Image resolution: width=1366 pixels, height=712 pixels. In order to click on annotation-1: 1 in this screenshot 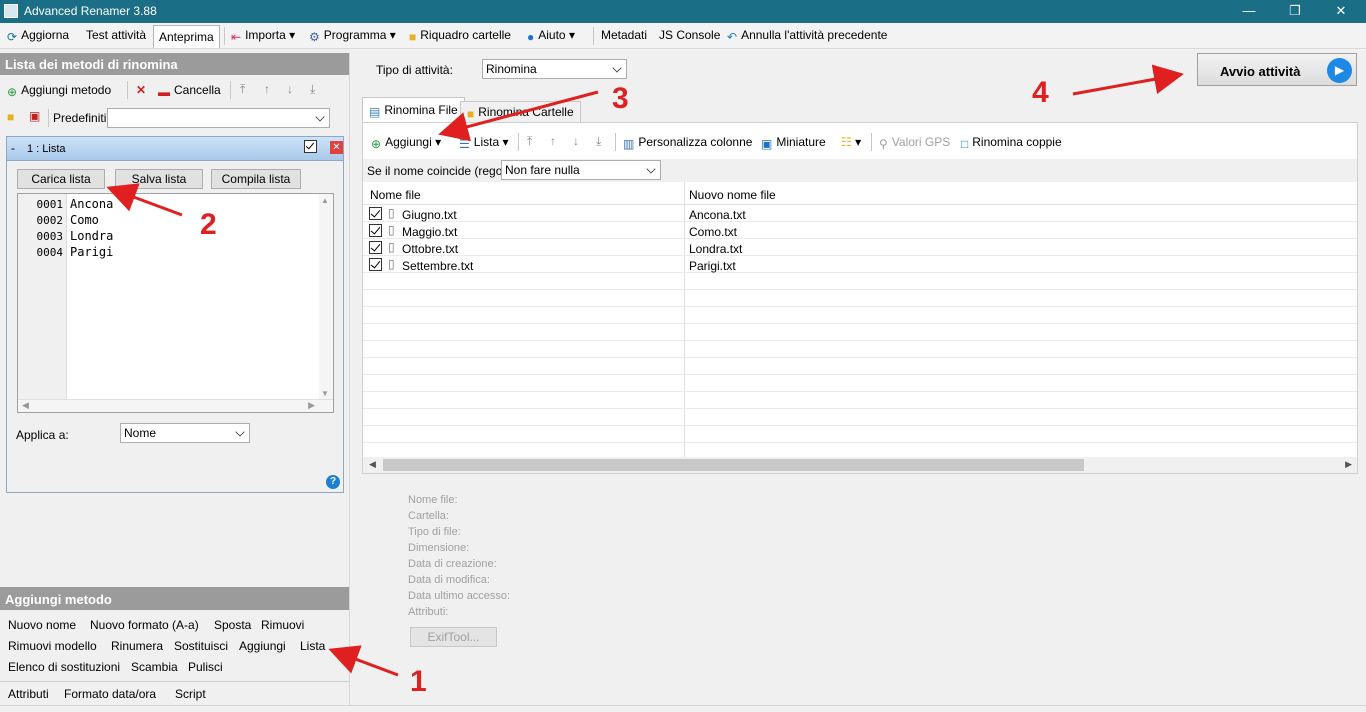, I will do `click(418, 681)`.